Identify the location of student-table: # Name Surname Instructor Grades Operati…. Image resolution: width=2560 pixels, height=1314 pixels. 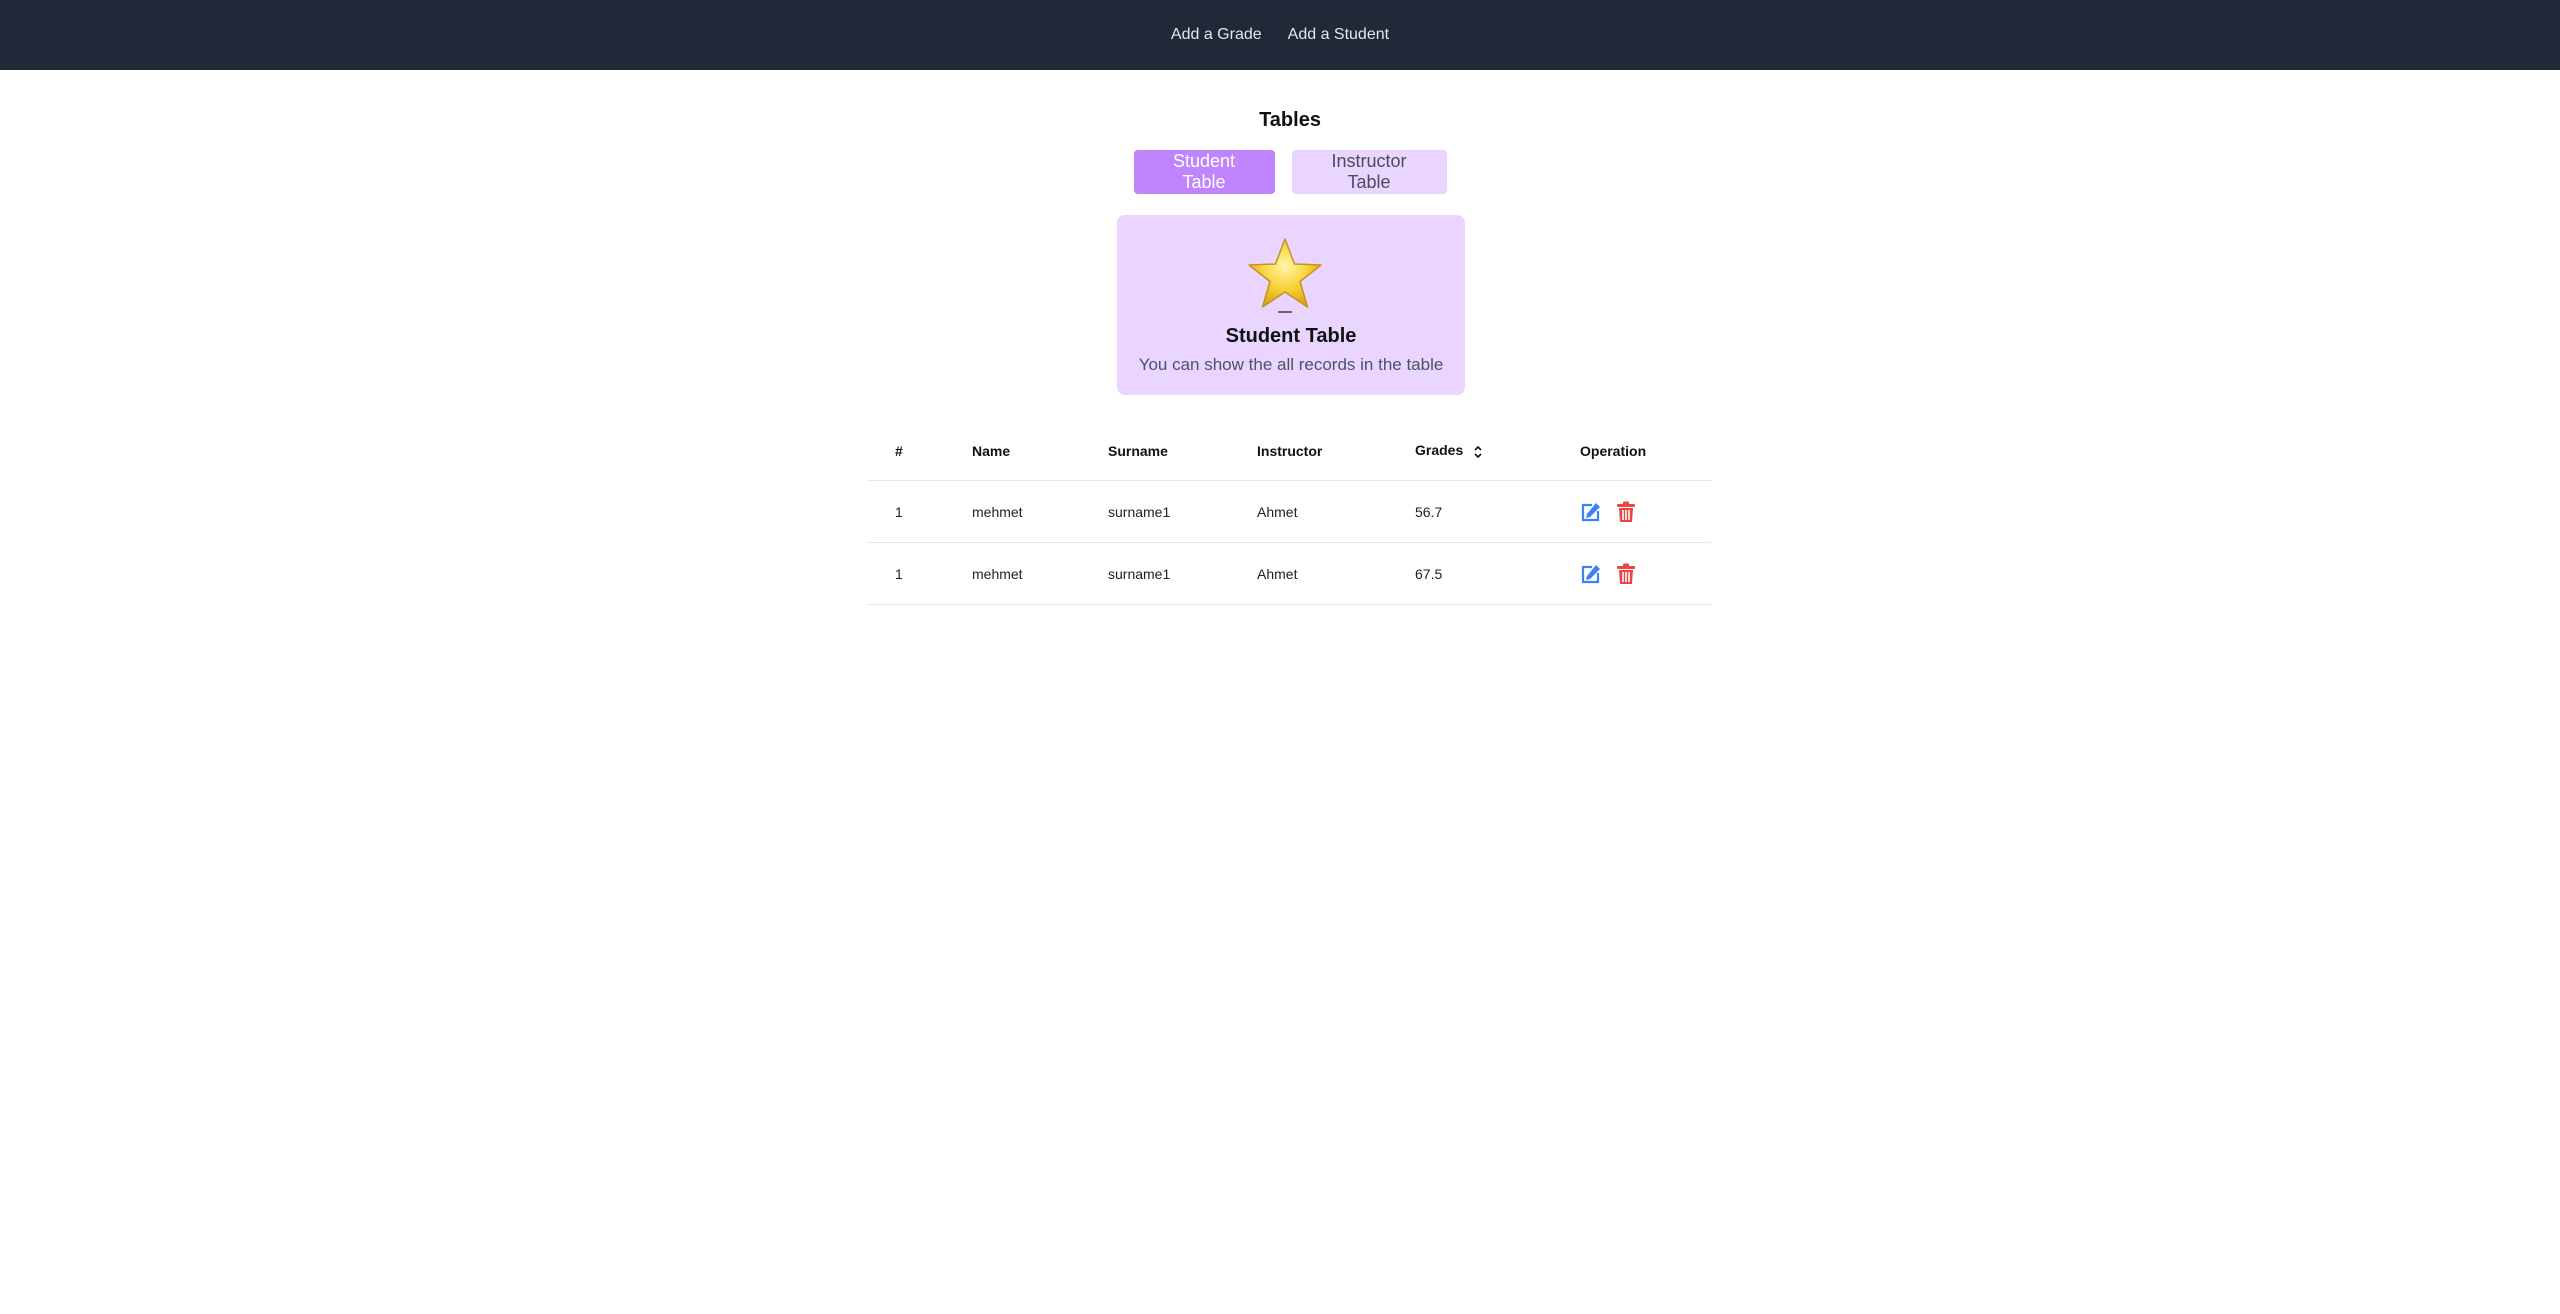
(1289, 513).